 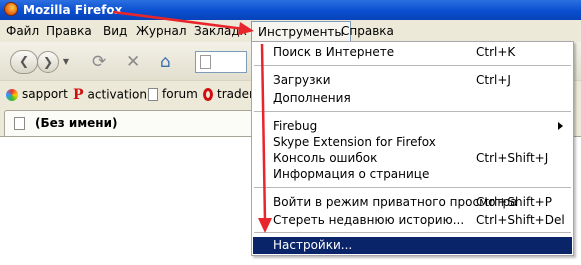 What do you see at coordinates (412, 142) in the screenshot?
I see `menu-item-skype-extension: Skype Extension for Firefox` at bounding box center [412, 142].